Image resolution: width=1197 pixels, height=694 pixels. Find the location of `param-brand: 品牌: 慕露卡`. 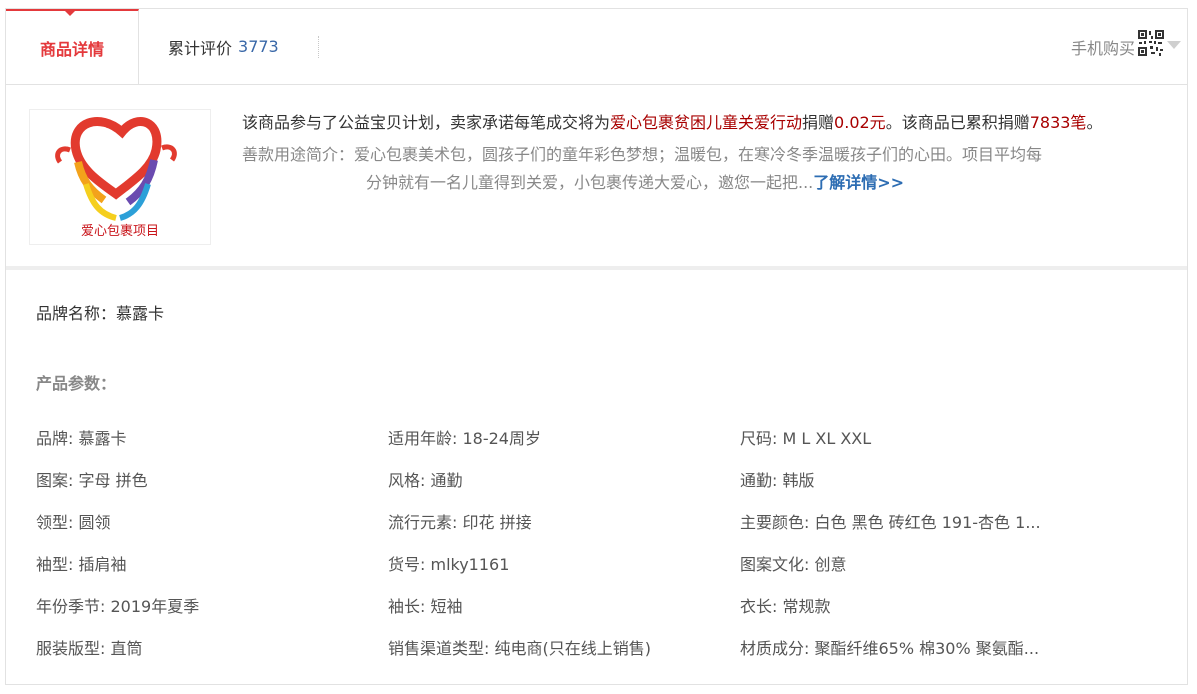

param-brand: 品牌: 慕露卡 is located at coordinates (81, 438).